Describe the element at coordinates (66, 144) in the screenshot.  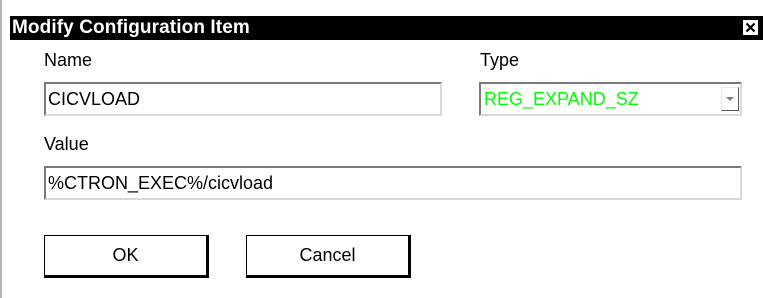
I see `value-label: Value` at that location.